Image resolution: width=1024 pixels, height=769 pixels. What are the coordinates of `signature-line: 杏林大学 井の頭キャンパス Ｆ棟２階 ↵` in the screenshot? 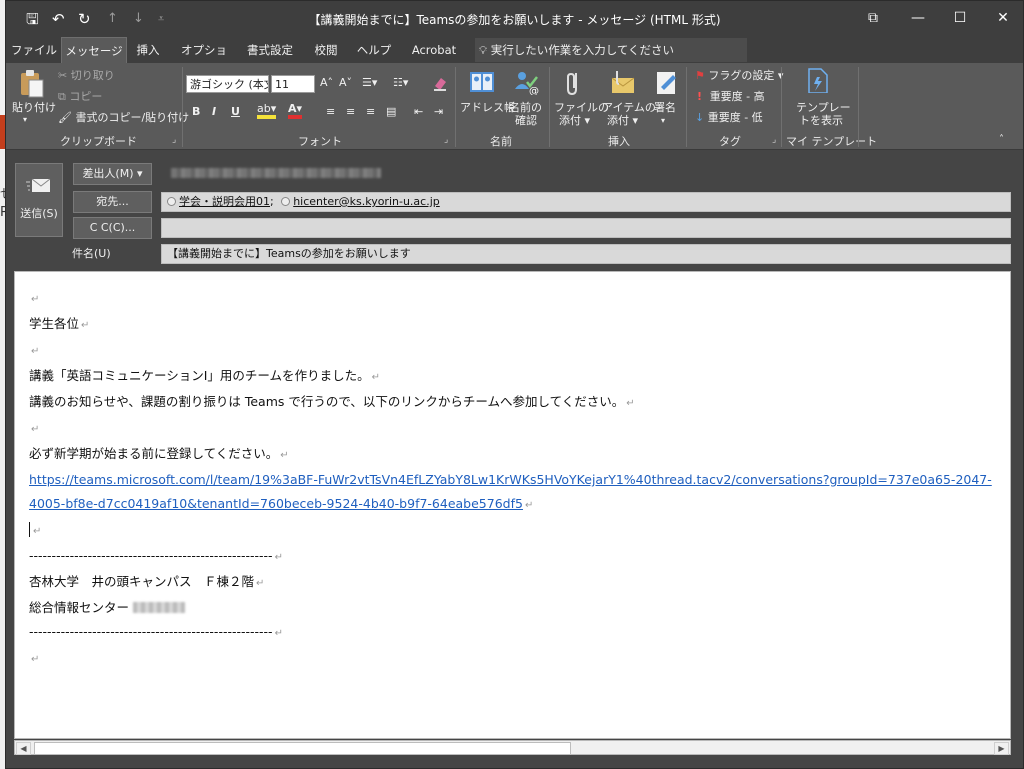 It's located at (147, 581).